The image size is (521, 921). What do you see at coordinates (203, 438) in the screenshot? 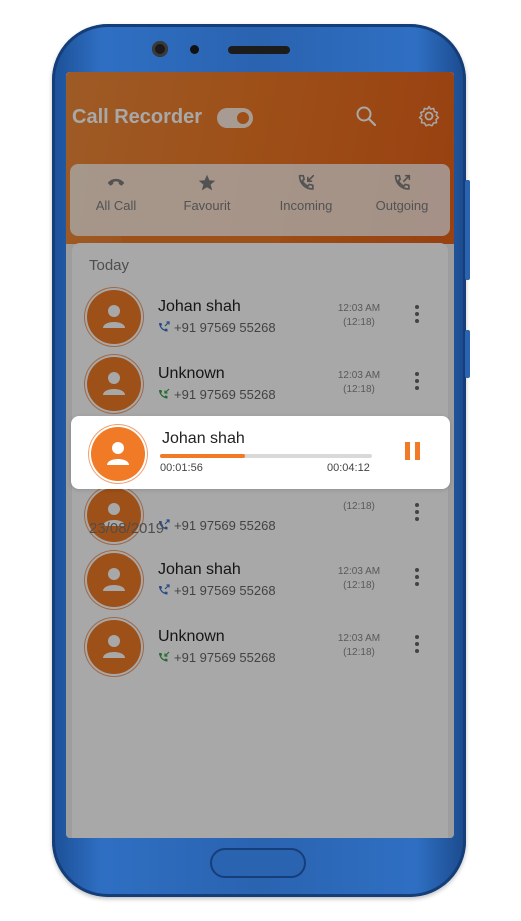
I see `player-contact-name: Johan shah` at bounding box center [203, 438].